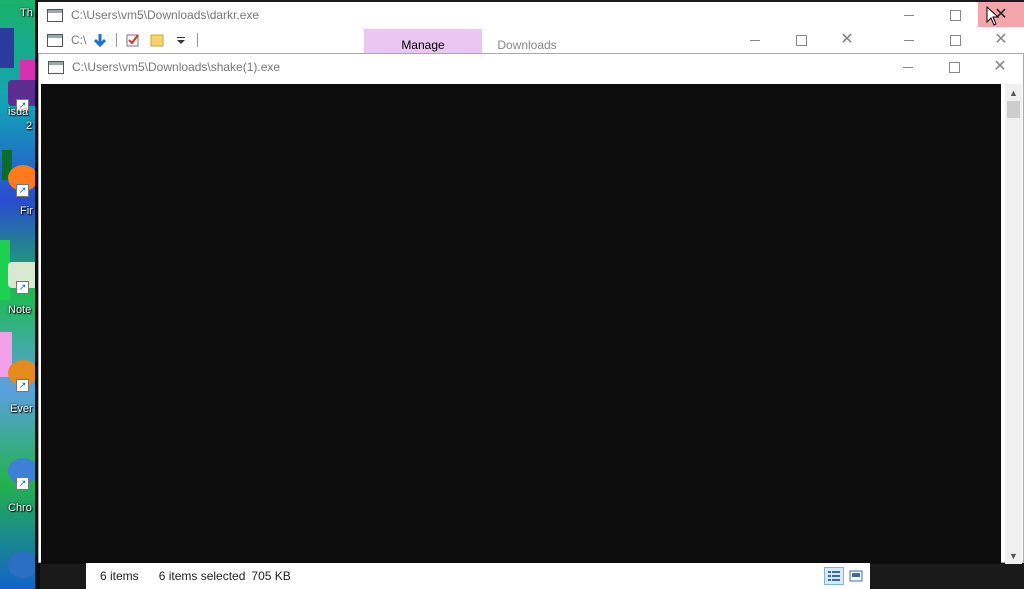 The width and height of the screenshot is (1024, 589). What do you see at coordinates (55, 40) in the screenshot?
I see `explorer-app-icon` at bounding box center [55, 40].